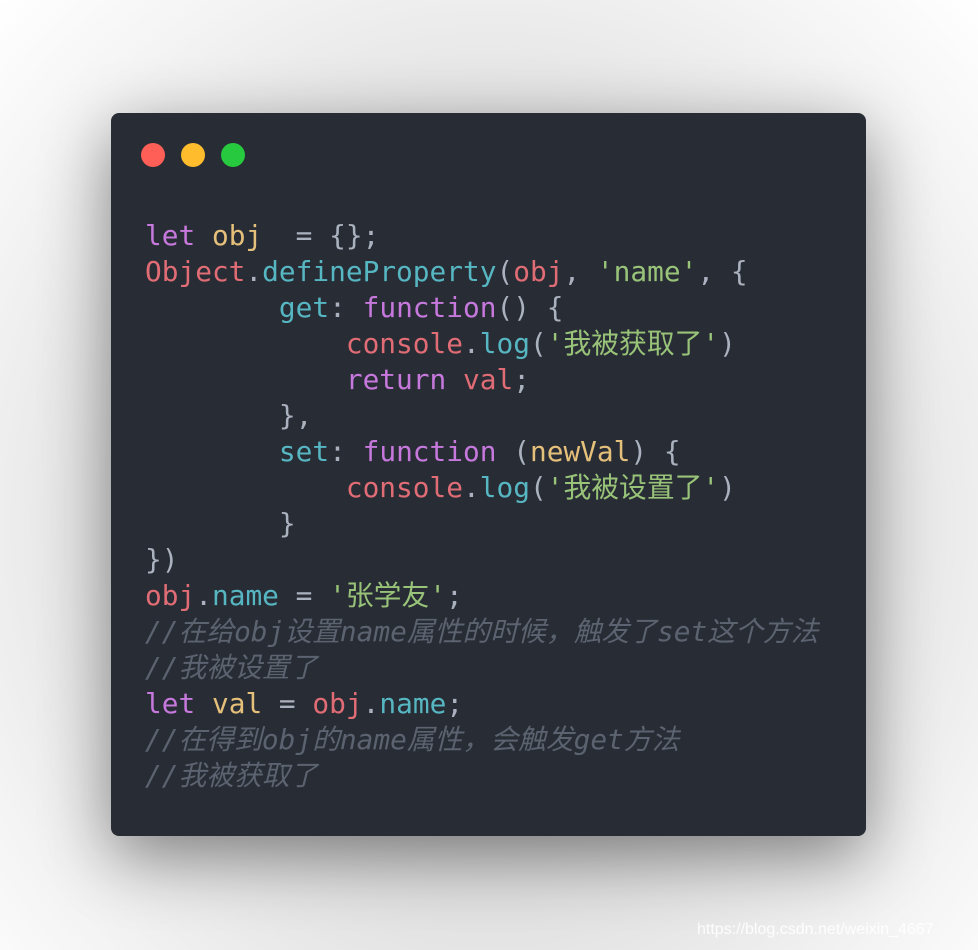 The image size is (978, 950). Describe the element at coordinates (481, 776) in the screenshot. I see `code-line: //我被获取了` at that location.